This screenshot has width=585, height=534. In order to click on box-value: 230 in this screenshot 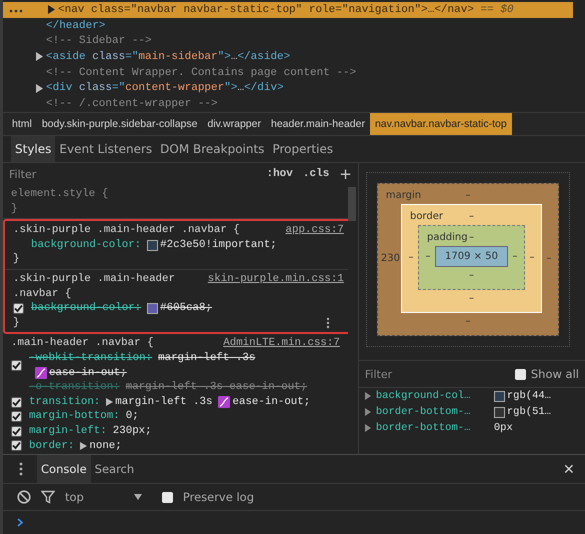, I will do `click(390, 258)`.